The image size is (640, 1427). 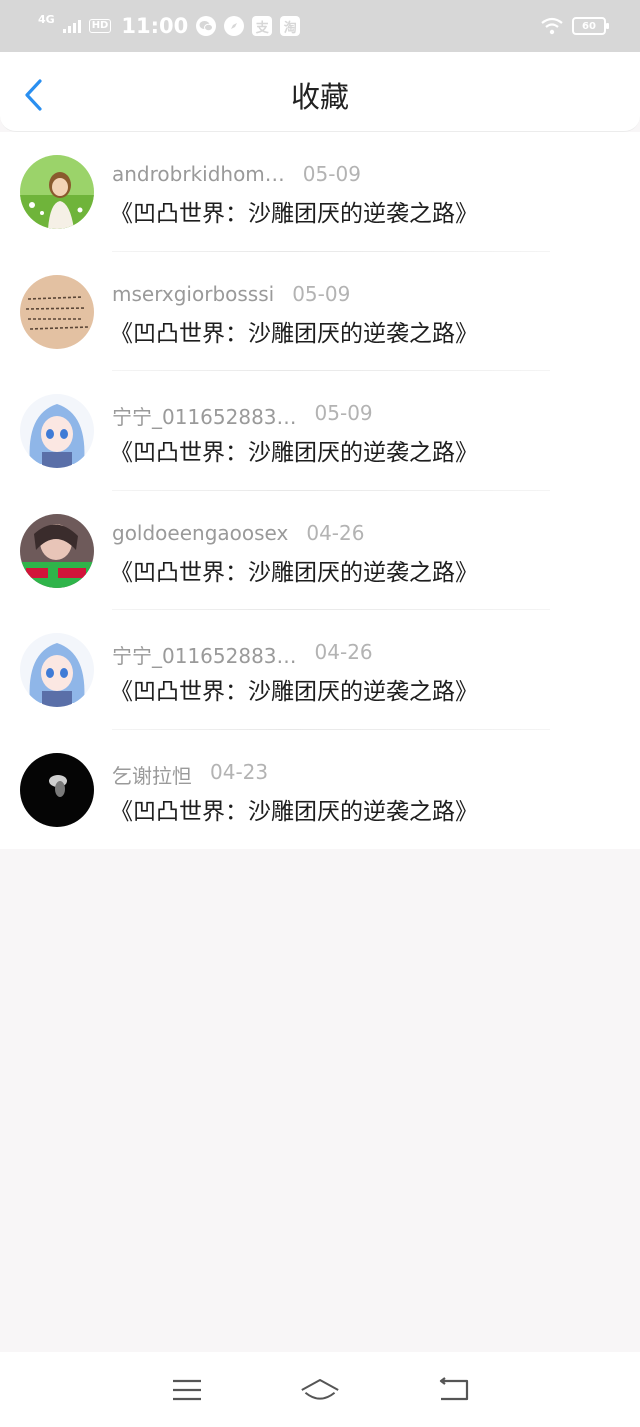 I want to click on list-item: androbrkidhom… 05-09 《凹凸世界：沙雕团厌的逆袭之路》, so click(x=320, y=192).